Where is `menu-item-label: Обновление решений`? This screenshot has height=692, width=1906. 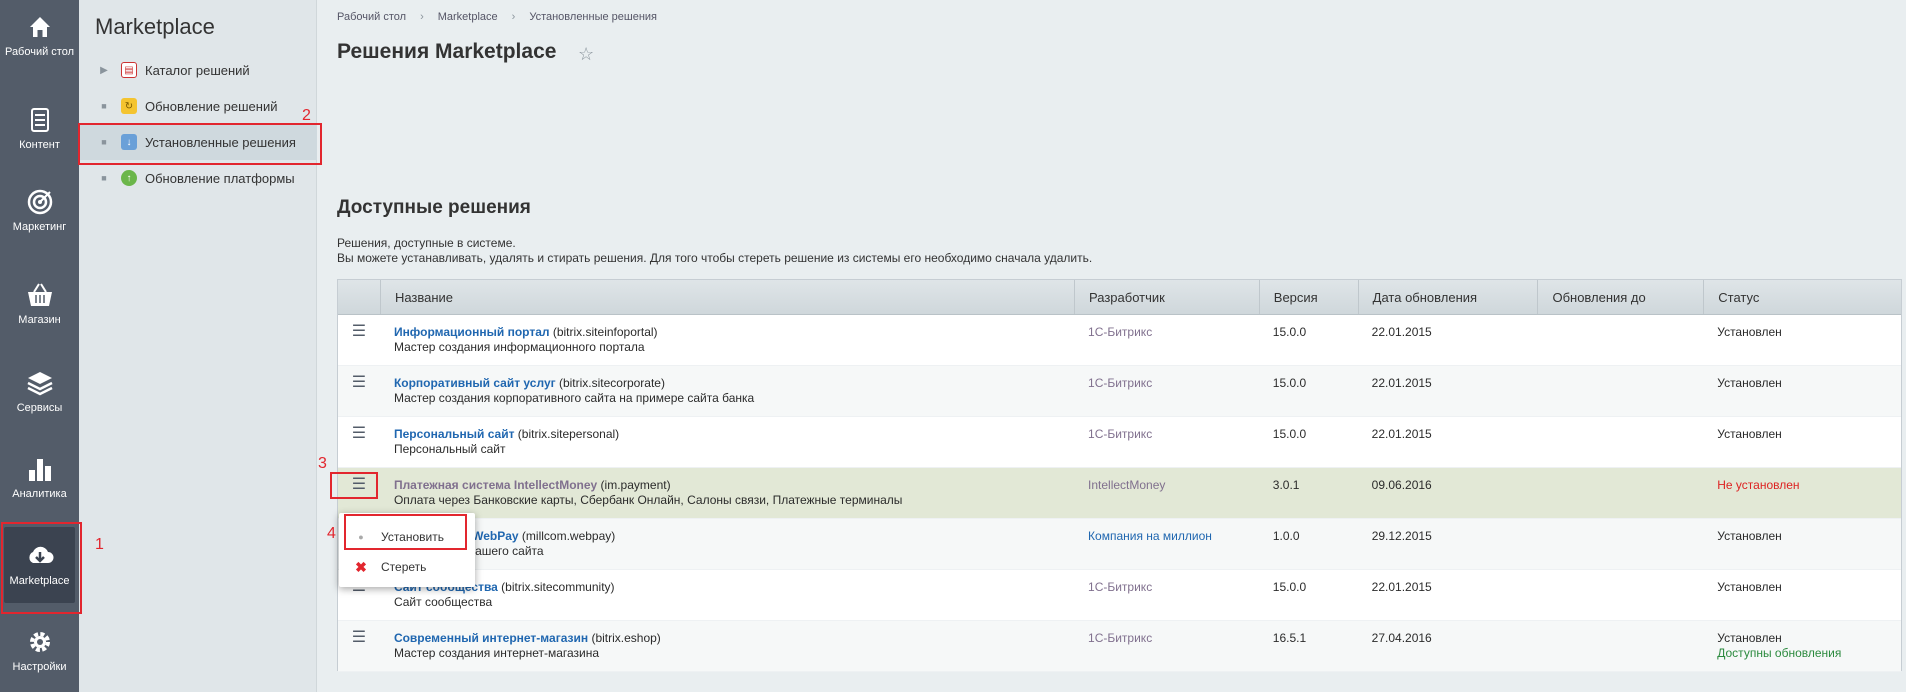 menu-item-label: Обновление решений is located at coordinates (211, 106).